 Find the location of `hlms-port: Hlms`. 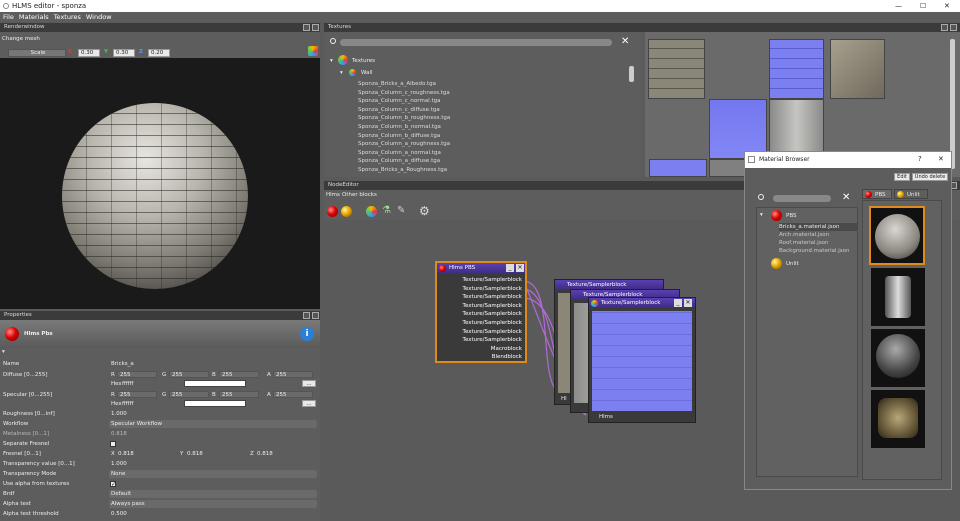

hlms-port: Hlms is located at coordinates (606, 417).